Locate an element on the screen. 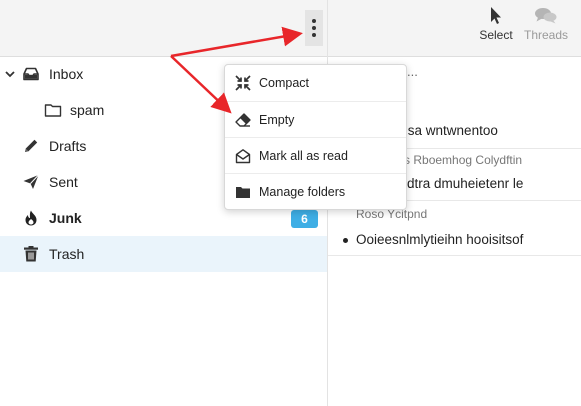 Image resolution: width=581 pixels, height=406 pixels. threads-icon is located at coordinates (546, 16).